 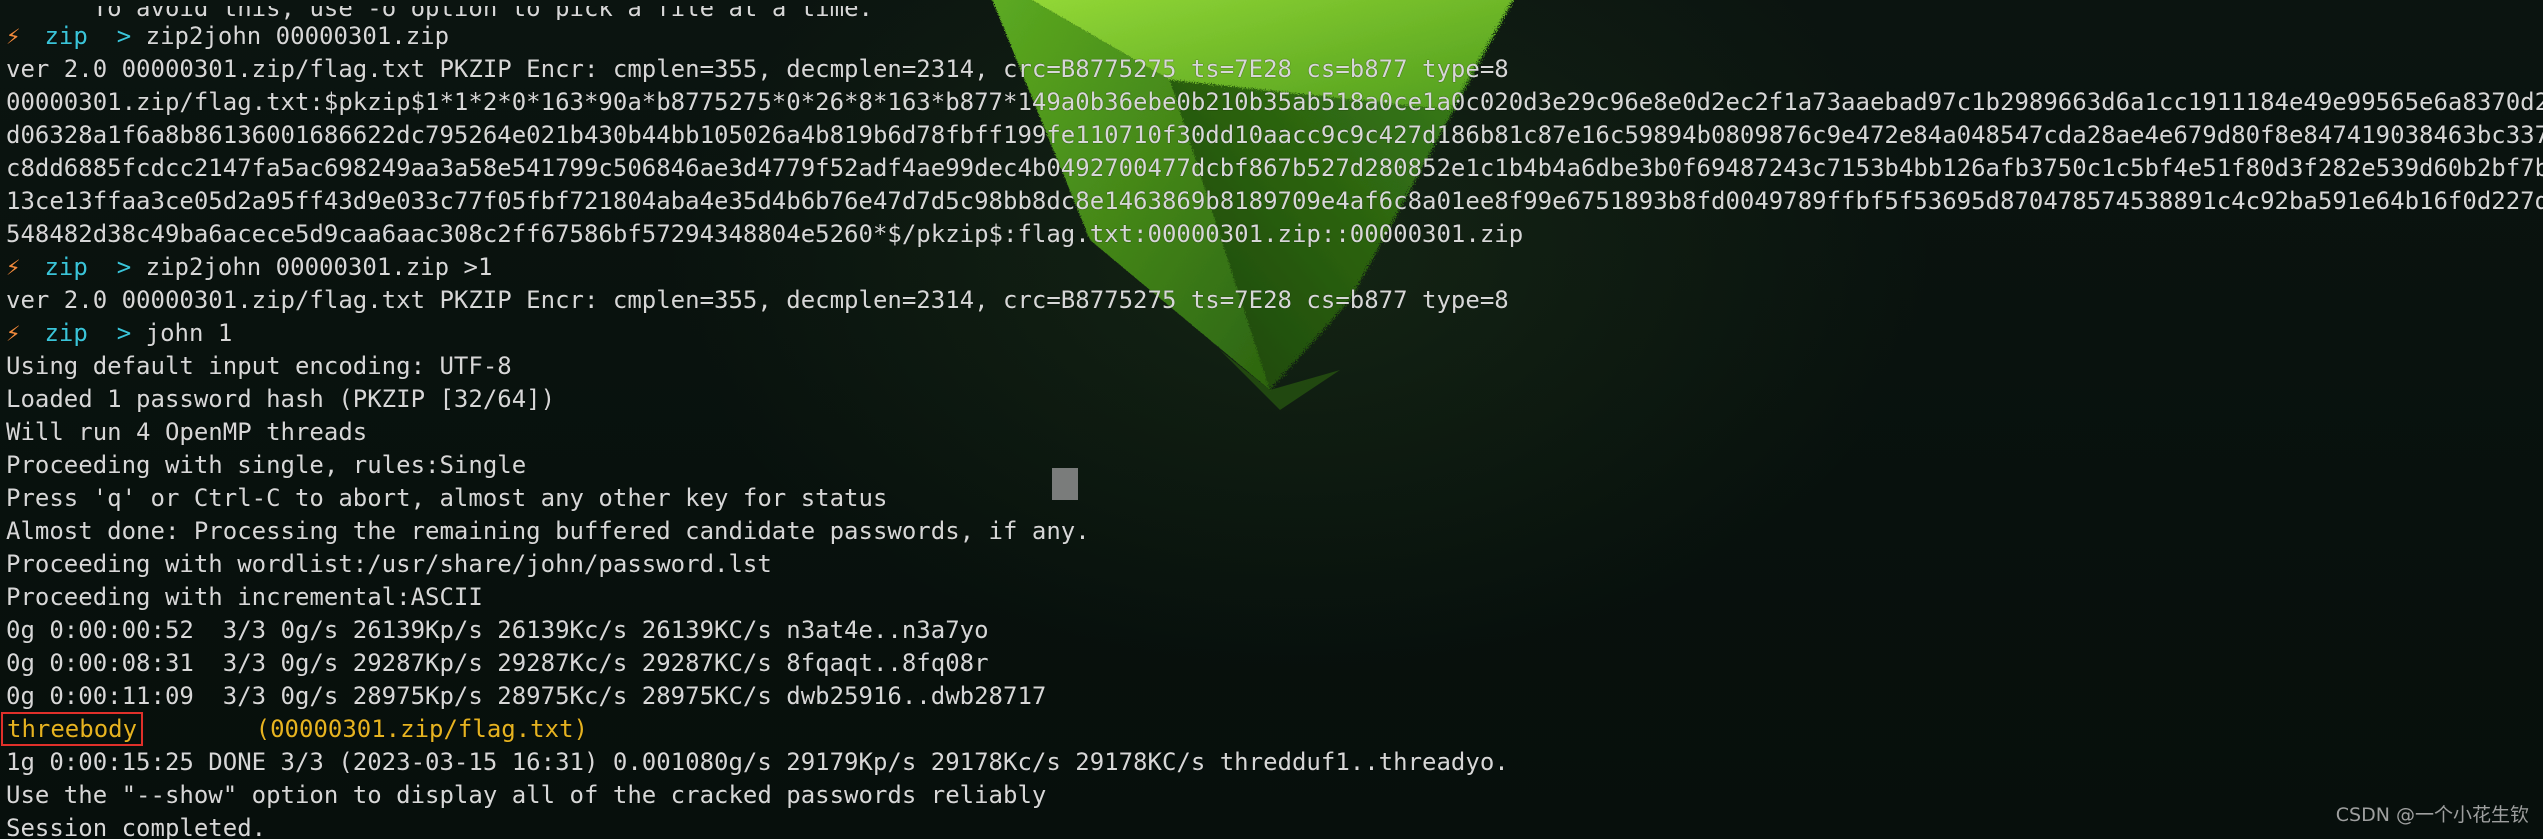 I want to click on watermark: CSDN @一个小花生钦, so click(x=2432, y=815).